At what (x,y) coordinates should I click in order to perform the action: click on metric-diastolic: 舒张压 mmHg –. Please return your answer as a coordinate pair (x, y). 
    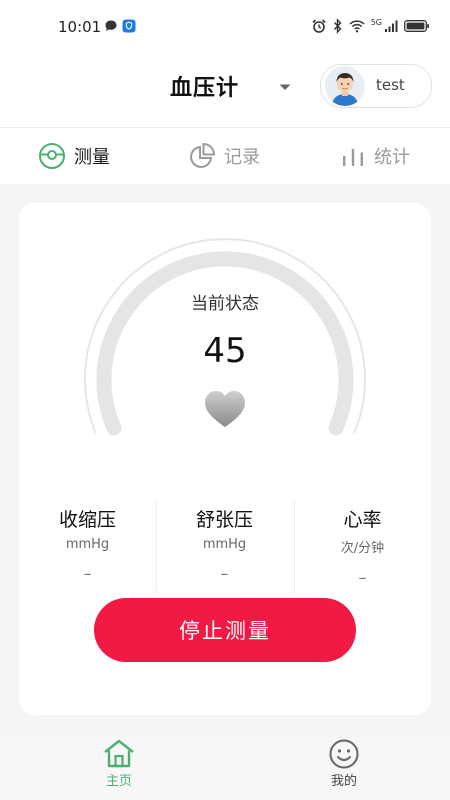
    Looking at the image, I should click on (224, 542).